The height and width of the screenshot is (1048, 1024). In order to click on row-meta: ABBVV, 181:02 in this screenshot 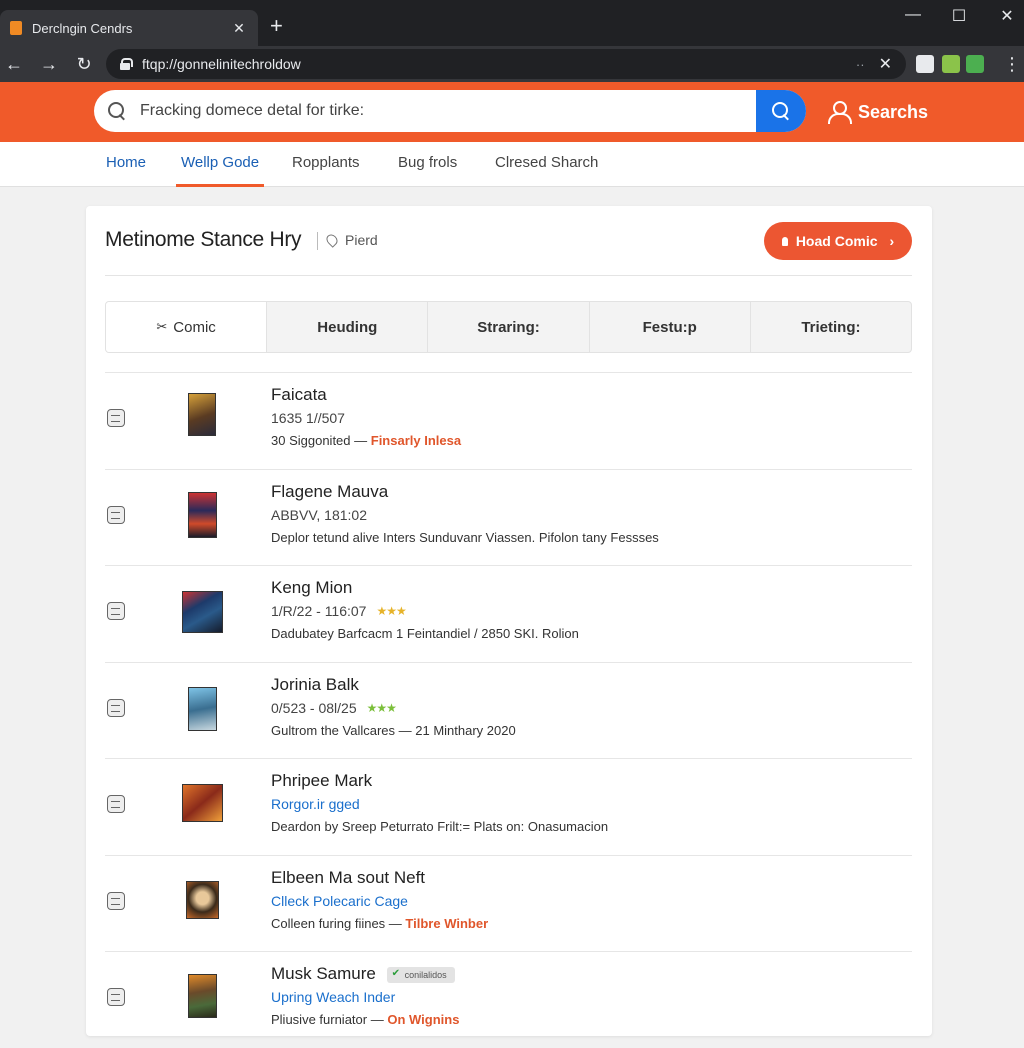, I will do `click(319, 514)`.